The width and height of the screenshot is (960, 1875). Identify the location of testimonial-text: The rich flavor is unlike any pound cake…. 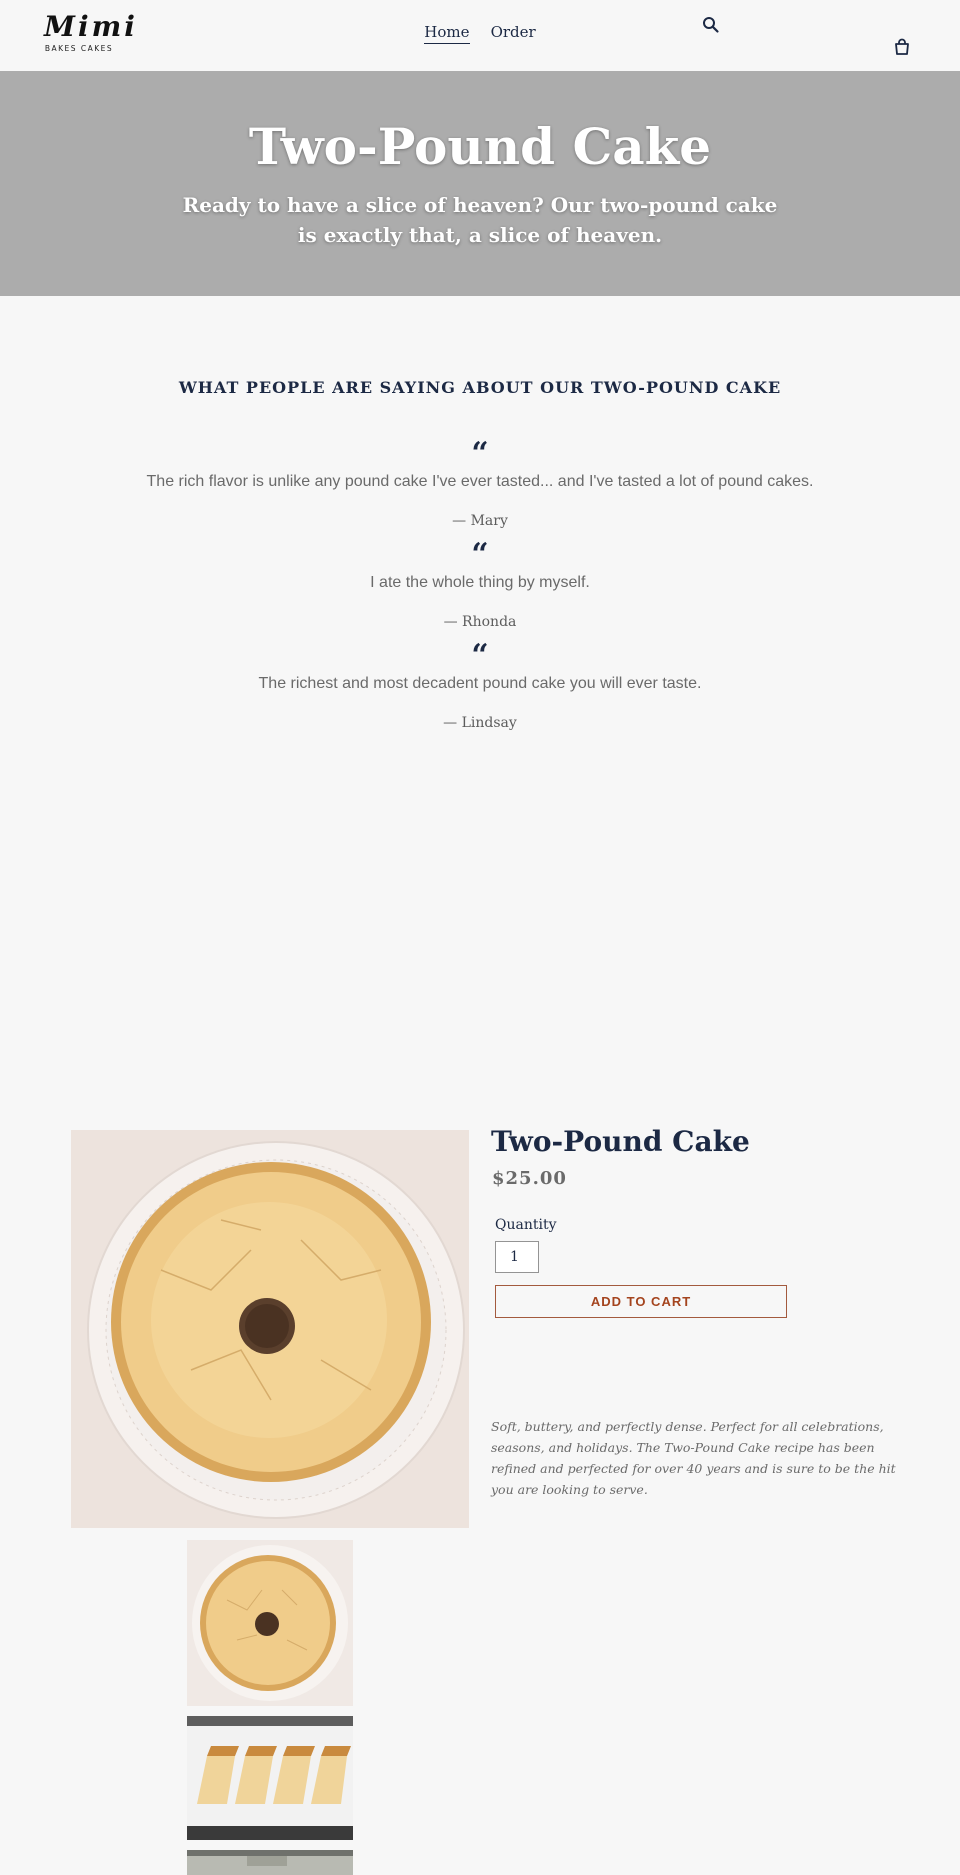
(480, 481).